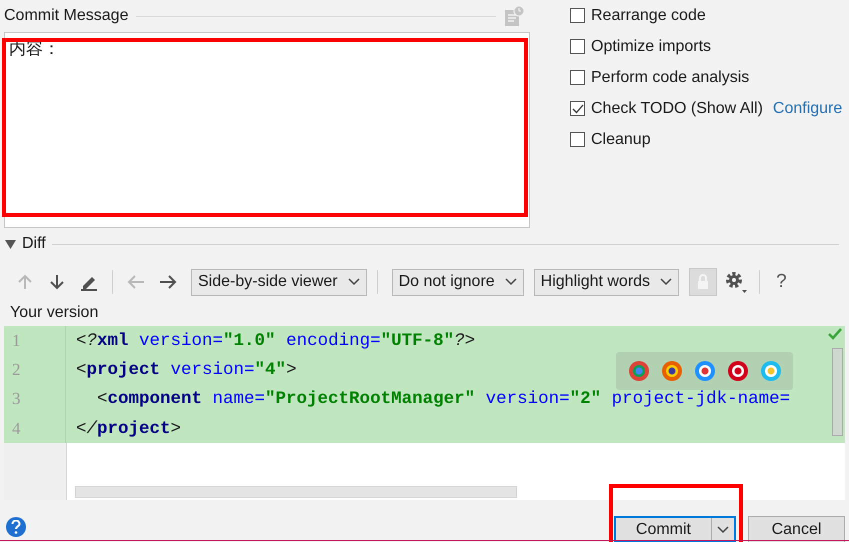 The height and width of the screenshot is (542, 849). I want to click on diff-title: Diff, so click(34, 244).